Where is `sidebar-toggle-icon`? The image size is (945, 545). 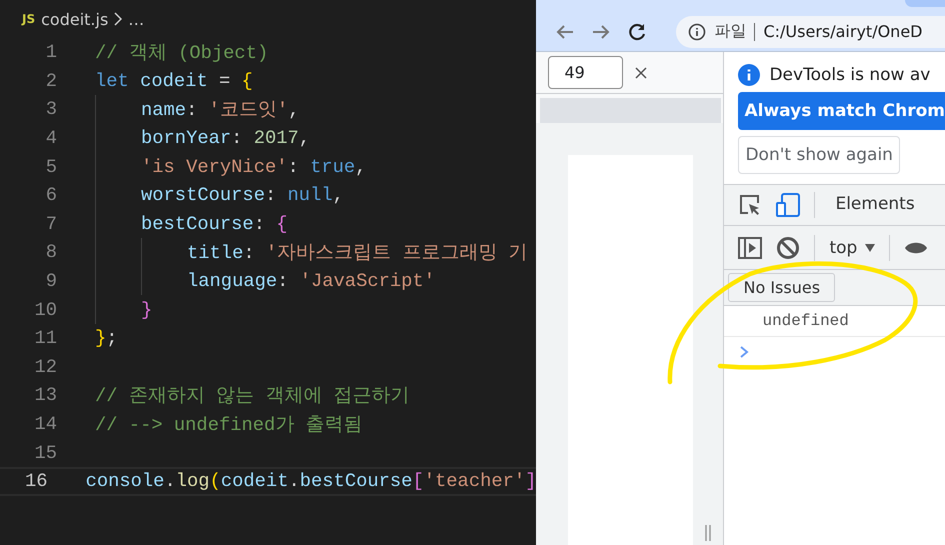
sidebar-toggle-icon is located at coordinates (750, 248).